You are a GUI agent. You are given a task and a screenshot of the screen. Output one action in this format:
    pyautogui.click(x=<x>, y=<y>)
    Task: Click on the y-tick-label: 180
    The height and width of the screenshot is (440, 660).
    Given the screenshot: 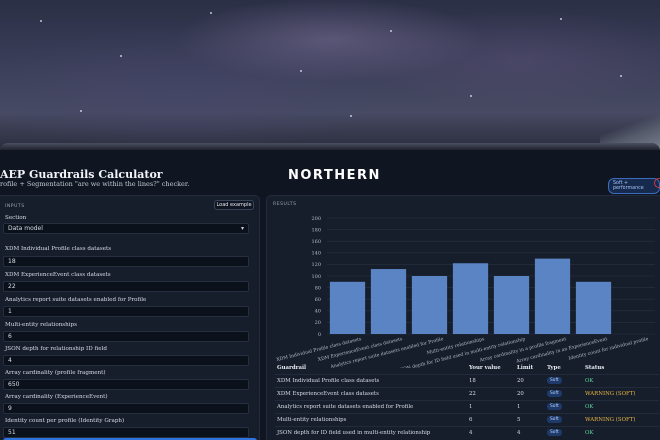 What is the action you would take?
    pyautogui.click(x=316, y=230)
    